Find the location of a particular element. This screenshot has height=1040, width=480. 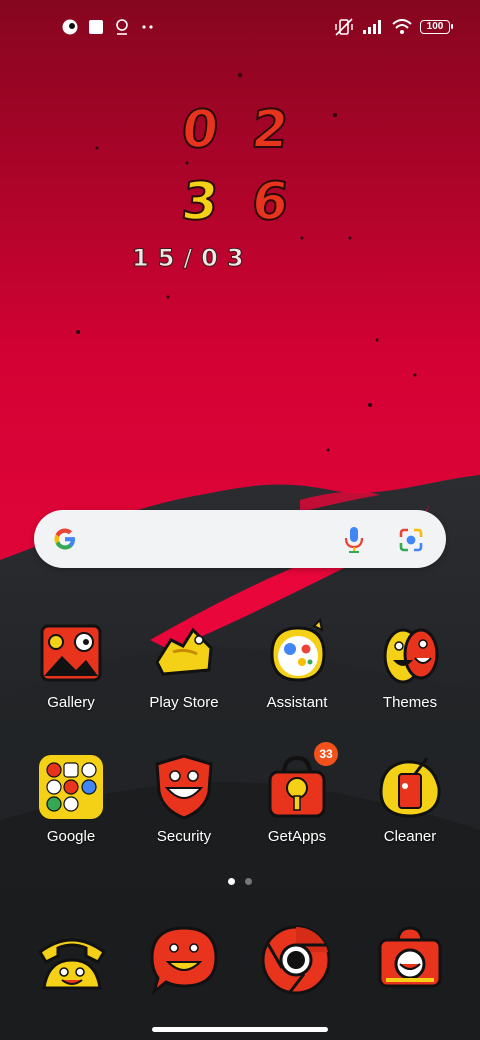

app-security: Security is located at coordinates (184, 807).